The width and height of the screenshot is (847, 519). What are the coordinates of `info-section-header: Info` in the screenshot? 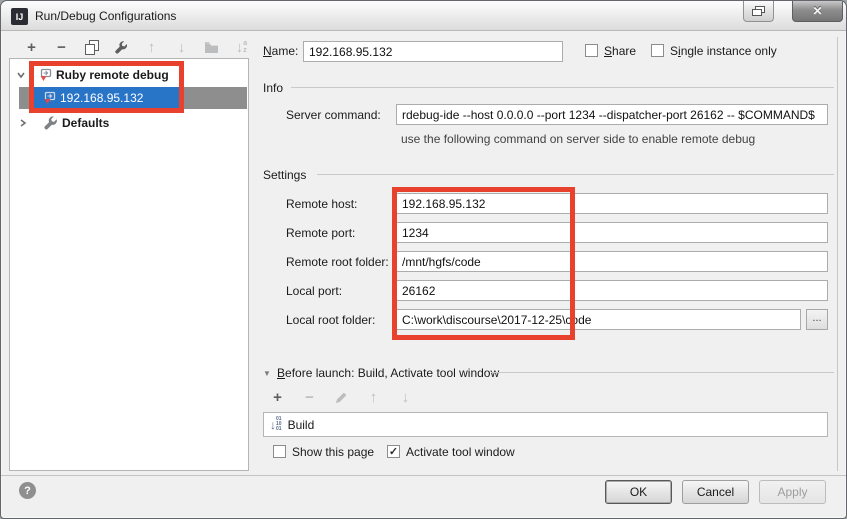 It's located at (273, 88).